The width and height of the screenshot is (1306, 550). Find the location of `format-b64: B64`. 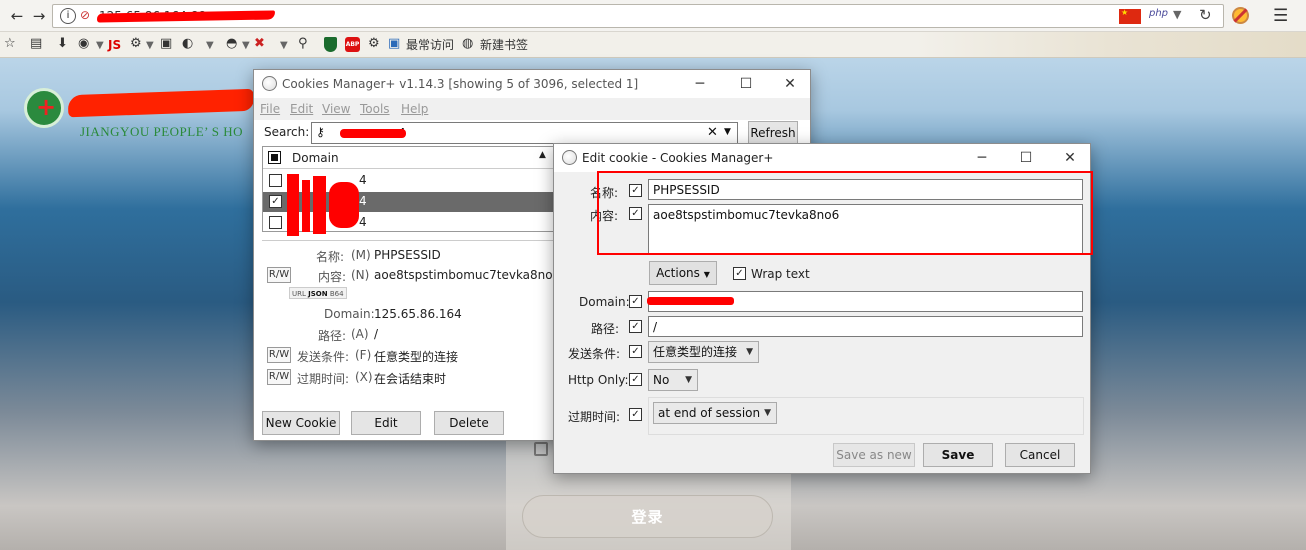

format-b64: B64 is located at coordinates (337, 294).